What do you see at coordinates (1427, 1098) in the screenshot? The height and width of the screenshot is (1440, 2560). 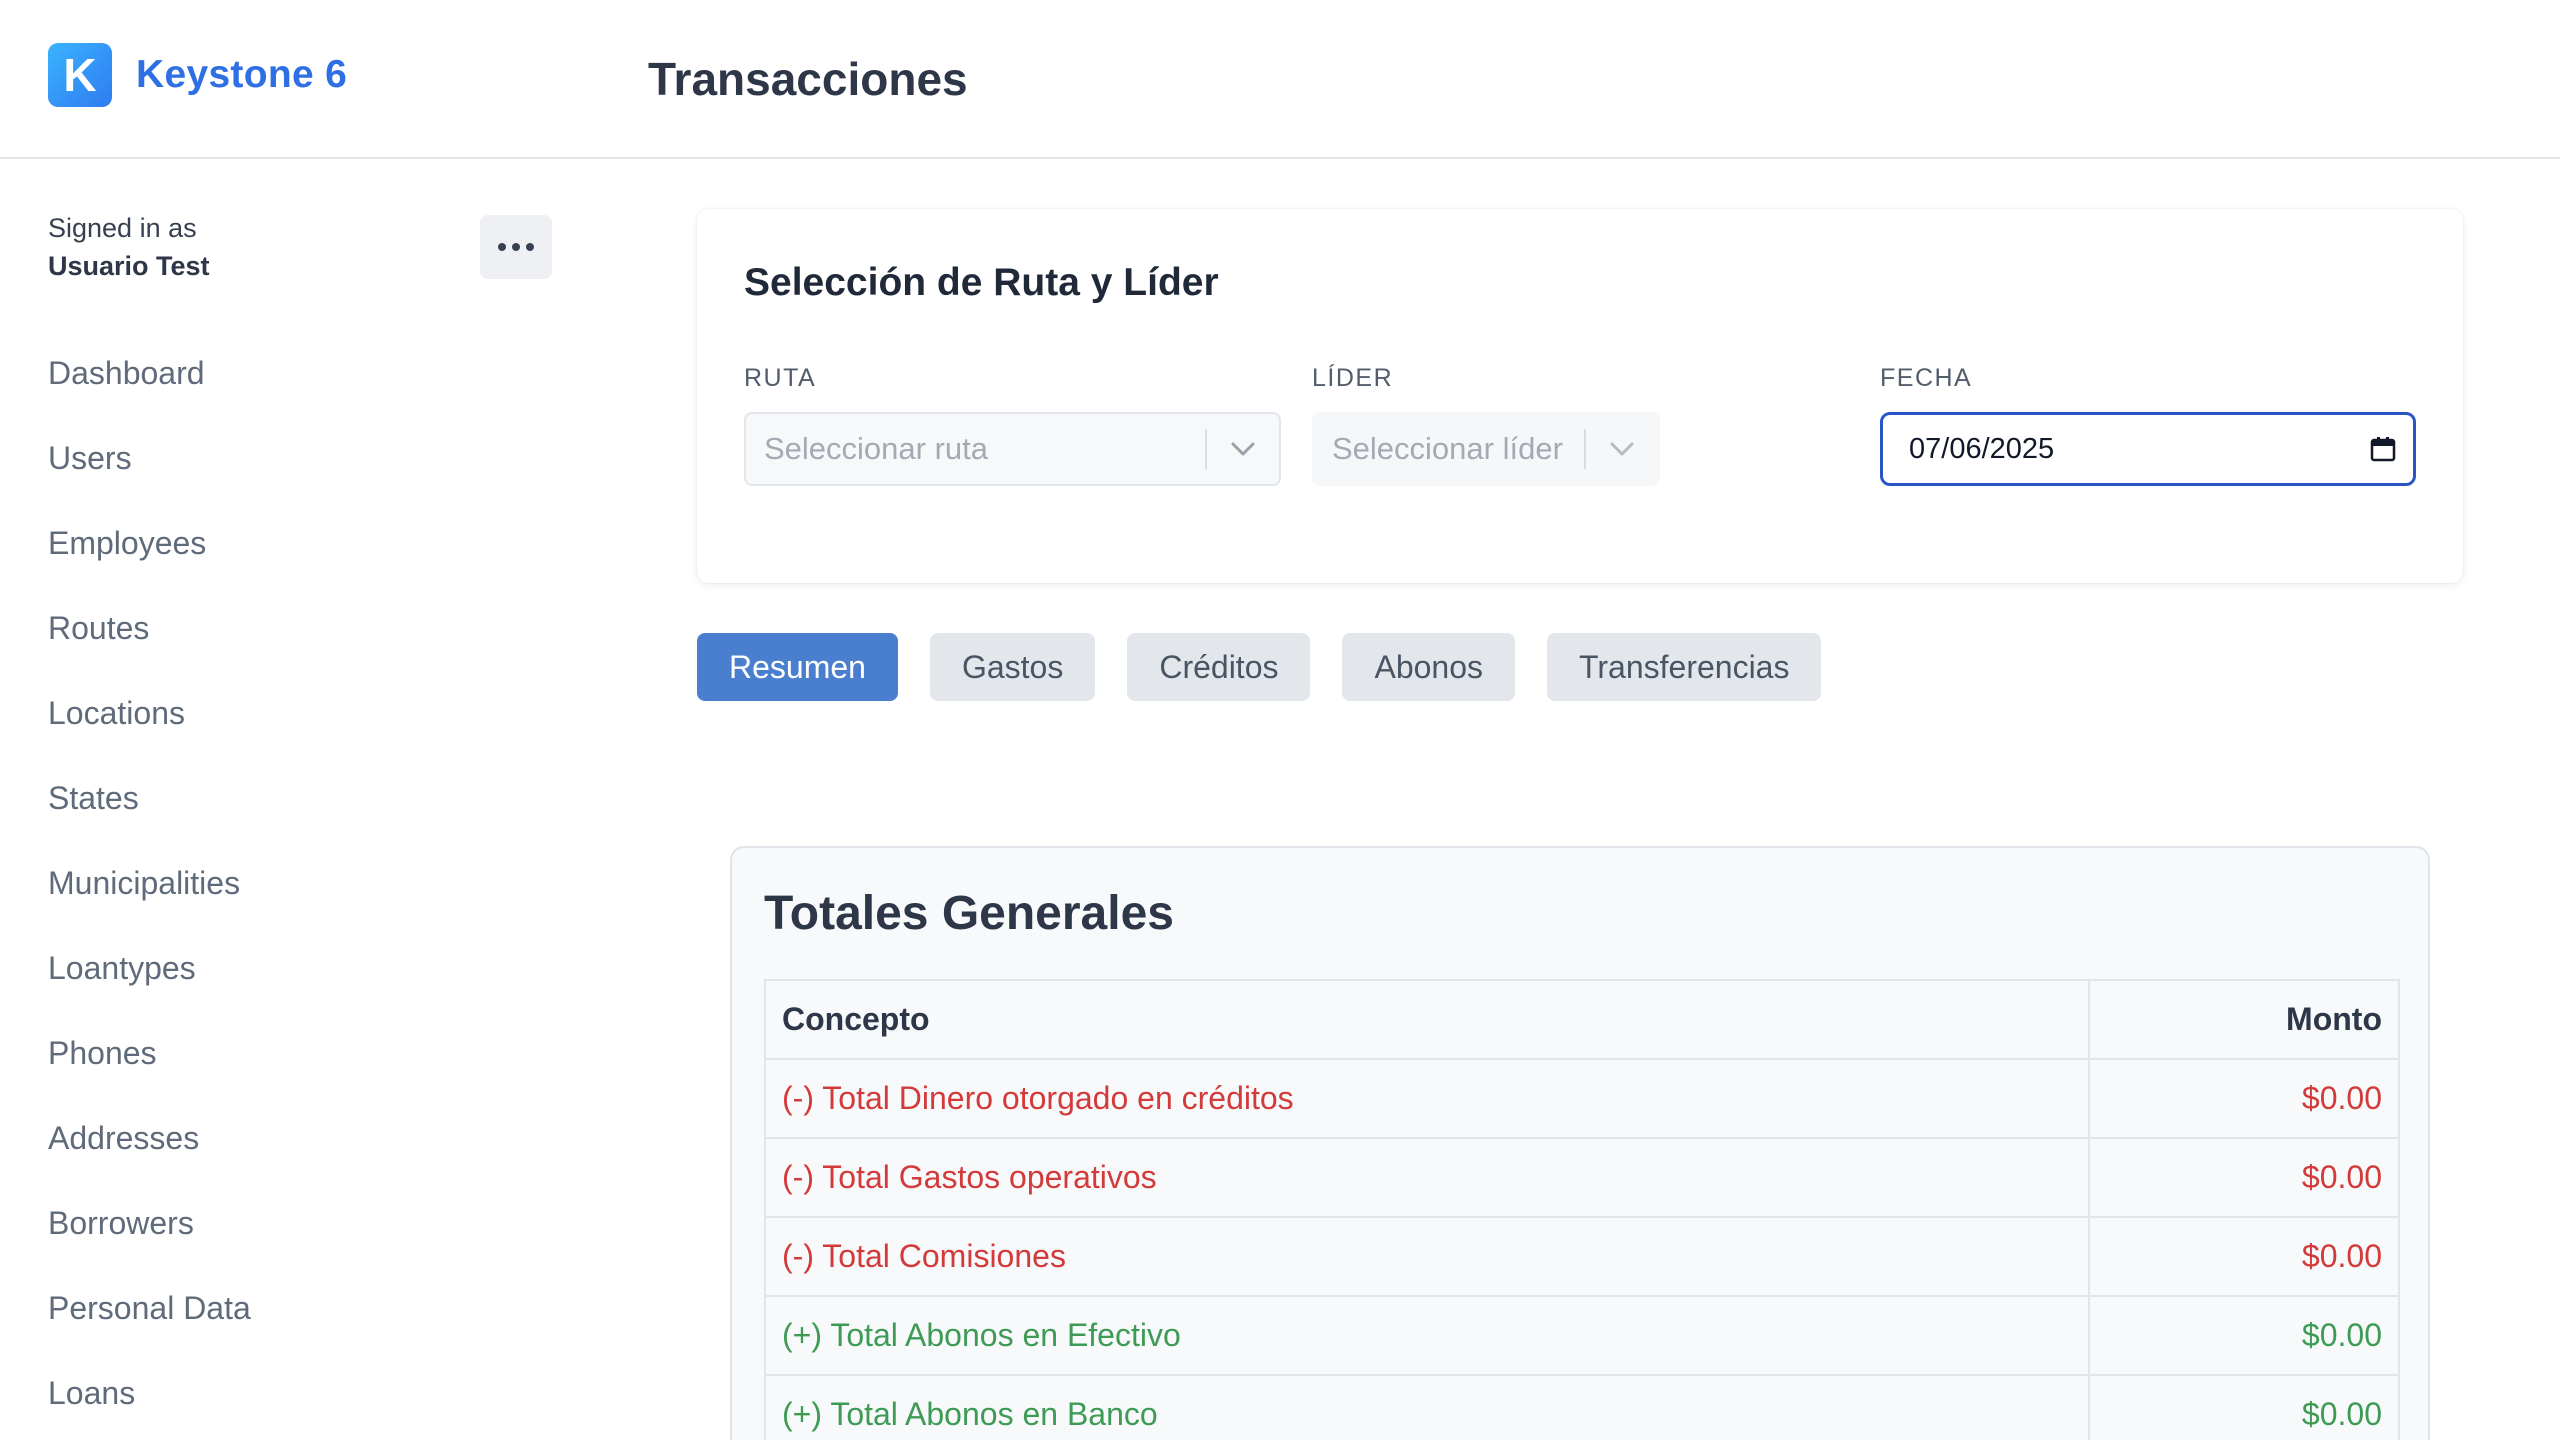 I see `row-concept: (-) Total Dinero otorgado en créditos` at bounding box center [1427, 1098].